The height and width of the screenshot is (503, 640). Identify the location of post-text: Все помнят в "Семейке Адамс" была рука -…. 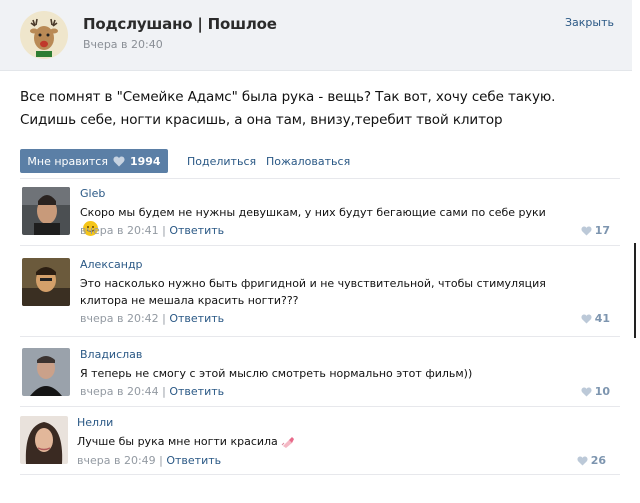
(320, 109).